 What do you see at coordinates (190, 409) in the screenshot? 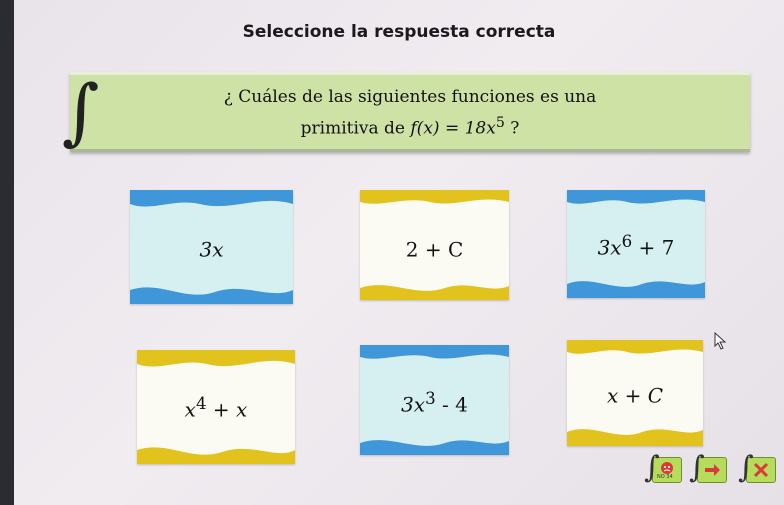
I see `option-base: x` at bounding box center [190, 409].